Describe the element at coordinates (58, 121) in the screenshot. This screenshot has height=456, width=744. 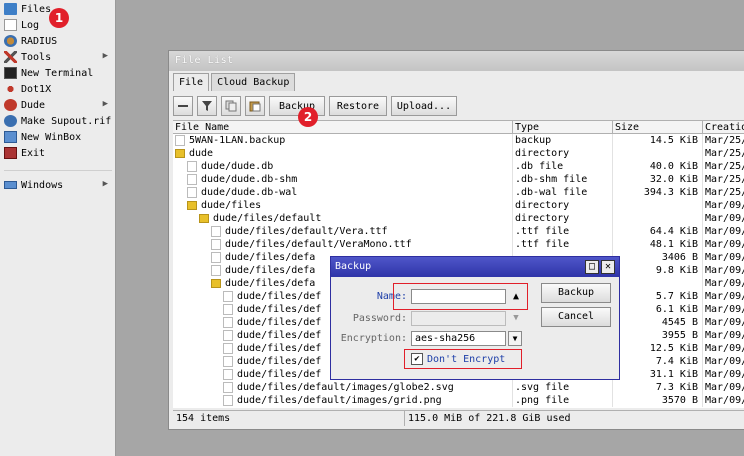
I see `sidebar-item-make-supout: Make Supout.rif` at that location.